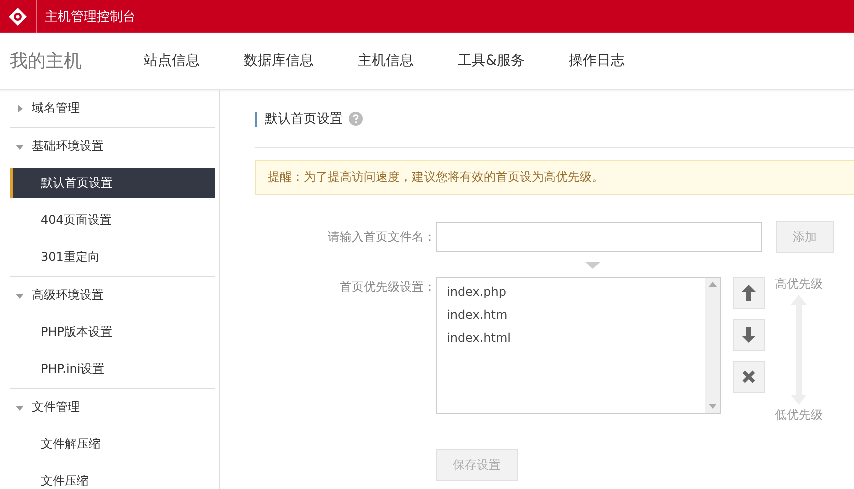  I want to click on close-icon, so click(749, 377).